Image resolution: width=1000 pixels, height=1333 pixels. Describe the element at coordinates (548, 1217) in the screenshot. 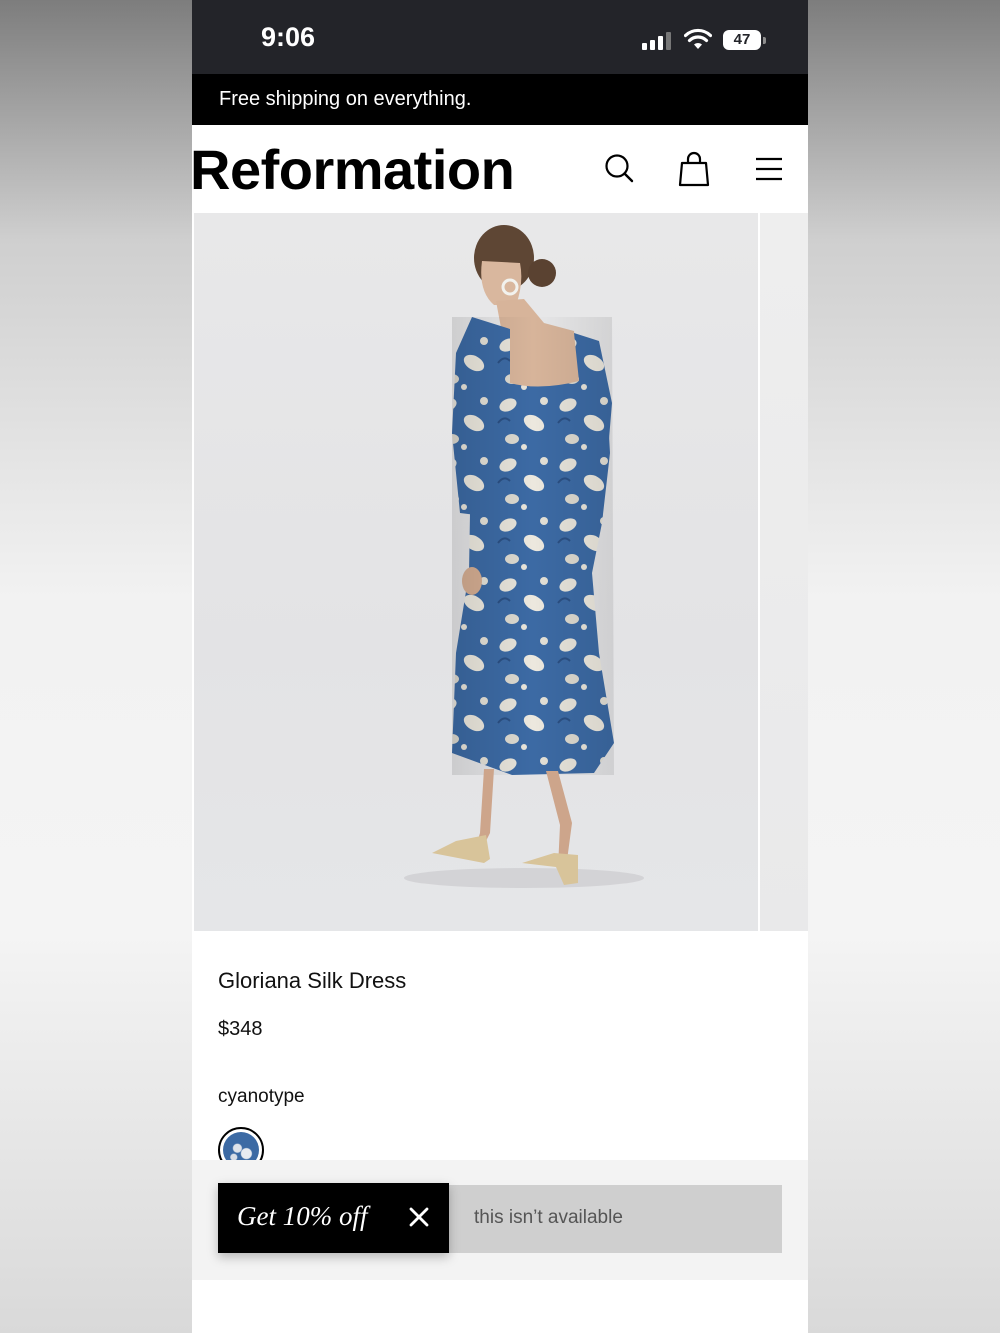

I see `unavailable-text: this isn’t available` at that location.